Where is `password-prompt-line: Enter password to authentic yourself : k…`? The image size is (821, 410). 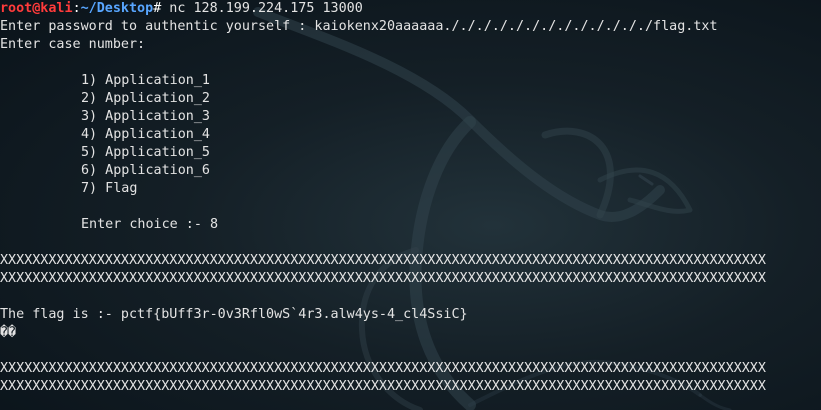
password-prompt-line: Enter password to authentic yourself : k… is located at coordinates (359, 26).